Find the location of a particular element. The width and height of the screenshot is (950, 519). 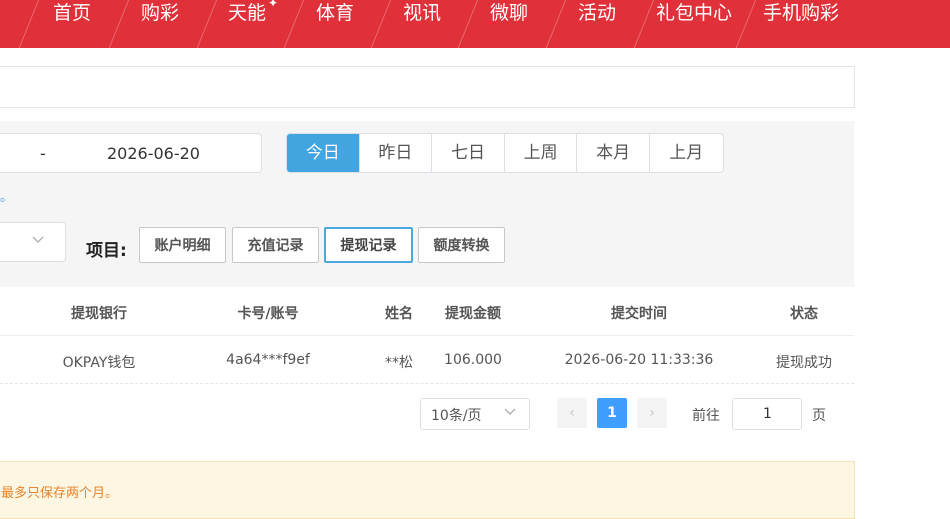

goto-page-value: 1 is located at coordinates (767, 414).